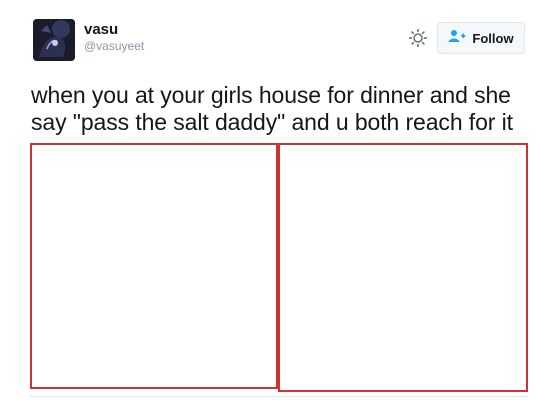 The image size is (555, 400). Describe the element at coordinates (493, 38) in the screenshot. I see `follow-button-label: Follow` at that location.